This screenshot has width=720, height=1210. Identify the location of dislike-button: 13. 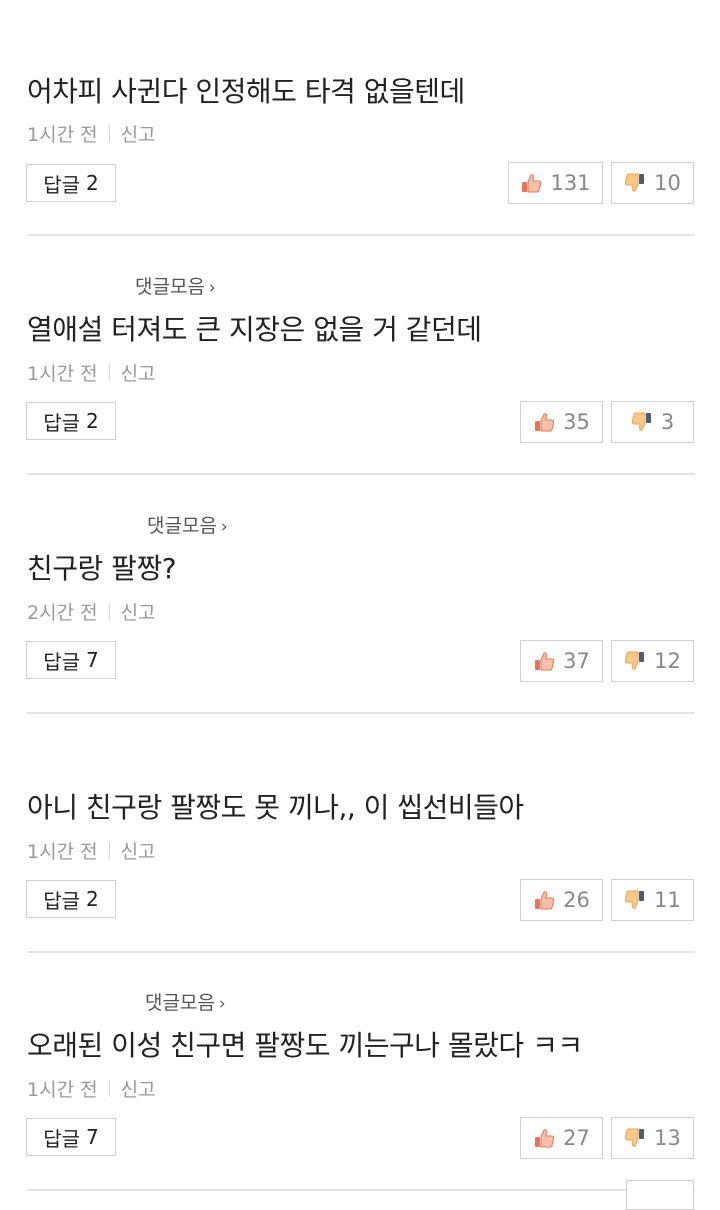
(652, 1138).